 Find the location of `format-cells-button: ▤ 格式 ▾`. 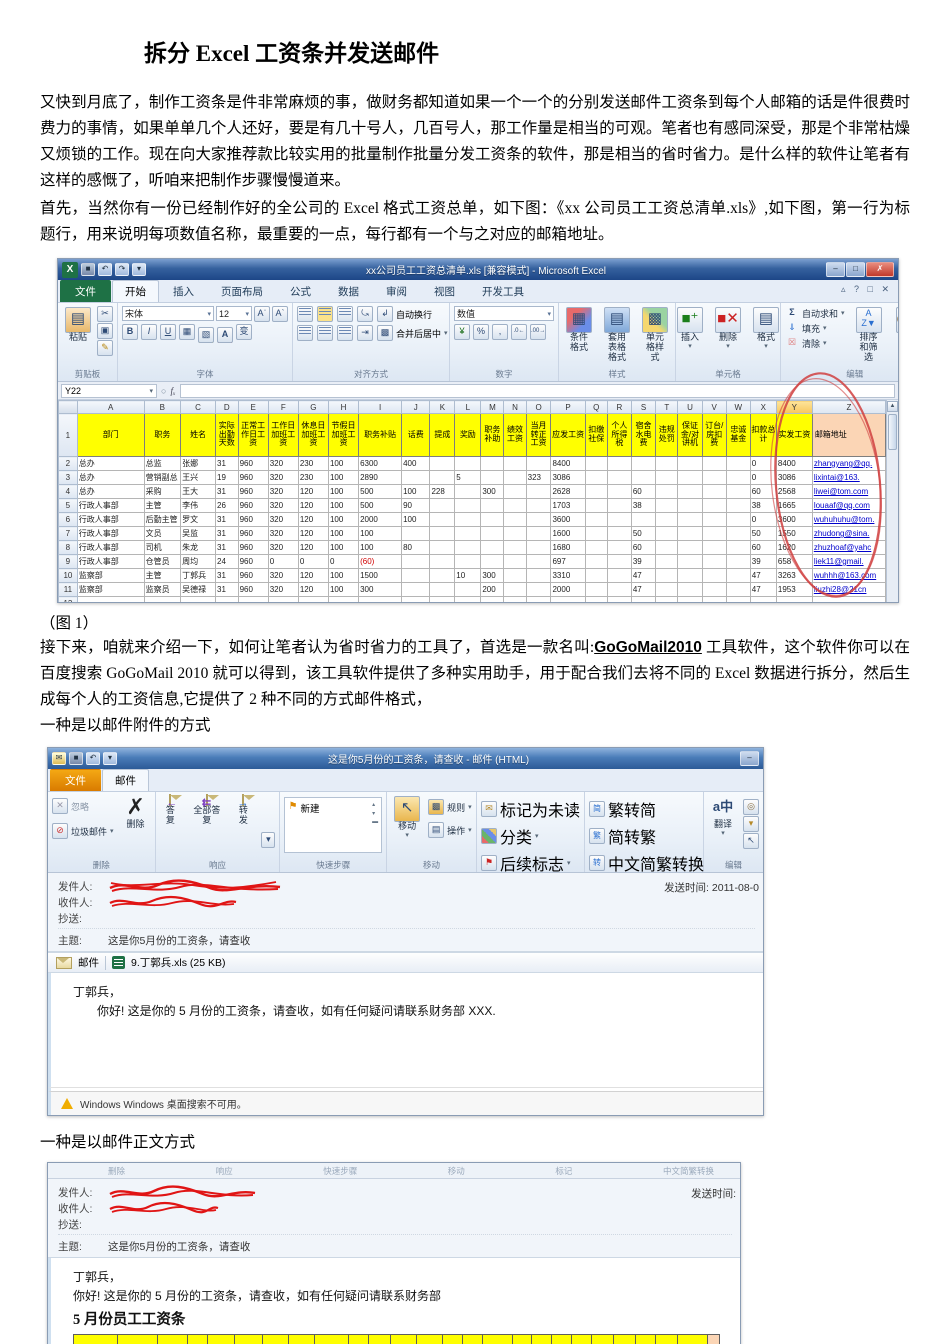

format-cells-button: ▤ 格式 ▾ is located at coordinates (766, 329).